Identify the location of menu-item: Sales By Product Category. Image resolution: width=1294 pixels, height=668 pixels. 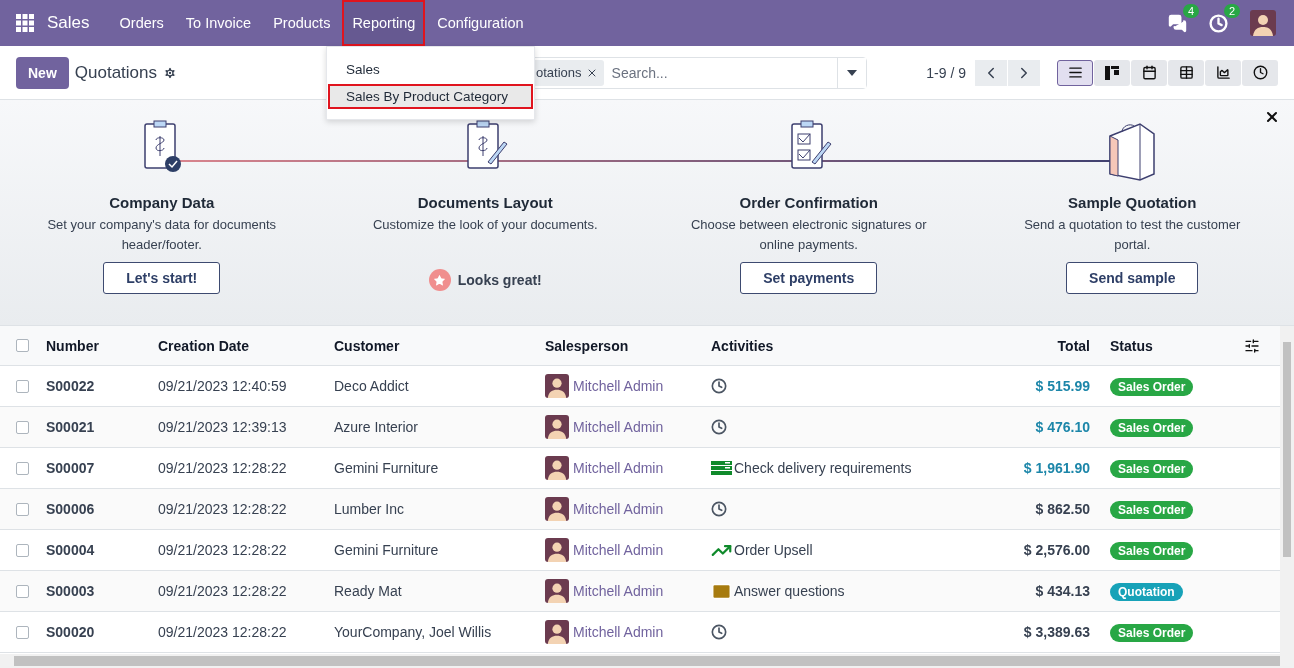
(430, 96).